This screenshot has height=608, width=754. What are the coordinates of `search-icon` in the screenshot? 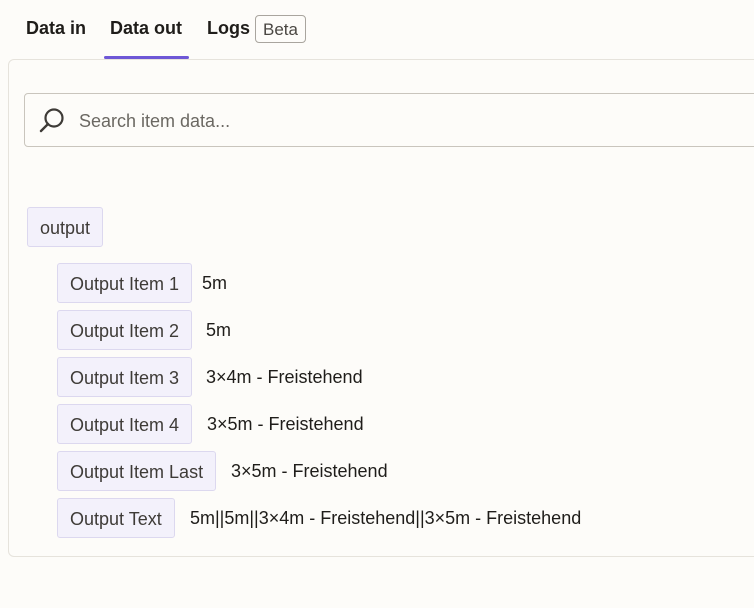 It's located at (51, 120).